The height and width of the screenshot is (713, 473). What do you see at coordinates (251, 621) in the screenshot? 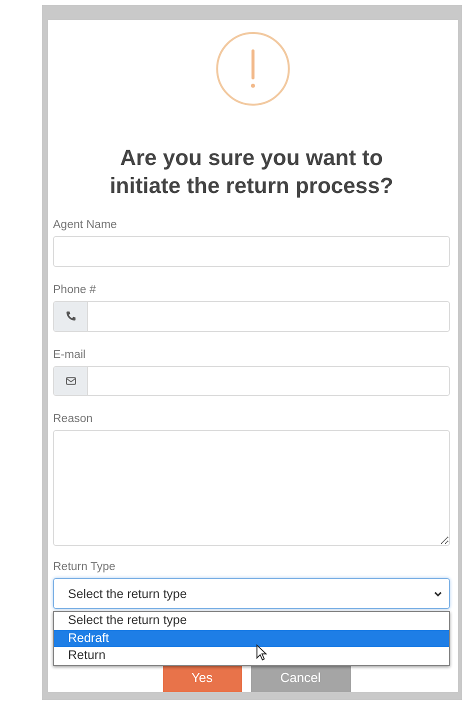
I see `dropdown-option: Select the return type` at bounding box center [251, 621].